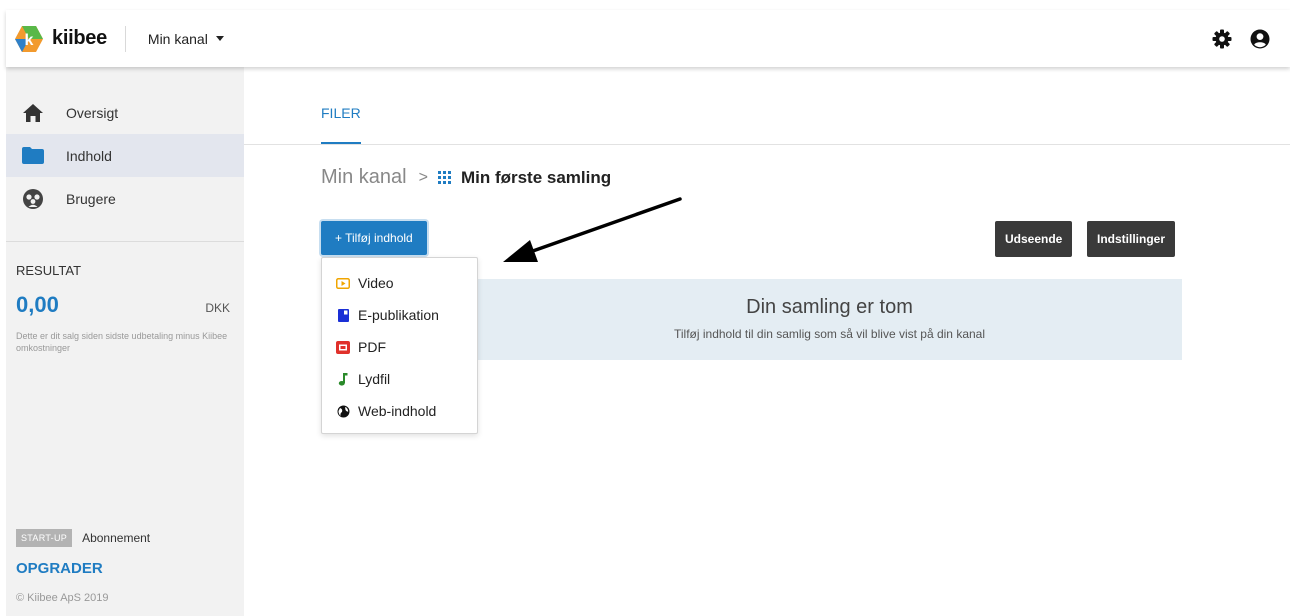 This screenshot has height=616, width=1290. Describe the element at coordinates (648, 38) in the screenshot. I see `top-header: k kiibee Min kanal` at that location.